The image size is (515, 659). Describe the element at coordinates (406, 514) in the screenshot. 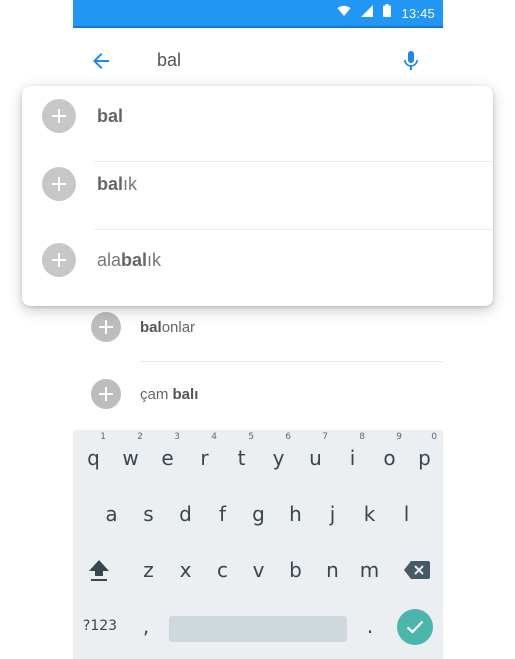

I see `key-l: l` at that location.